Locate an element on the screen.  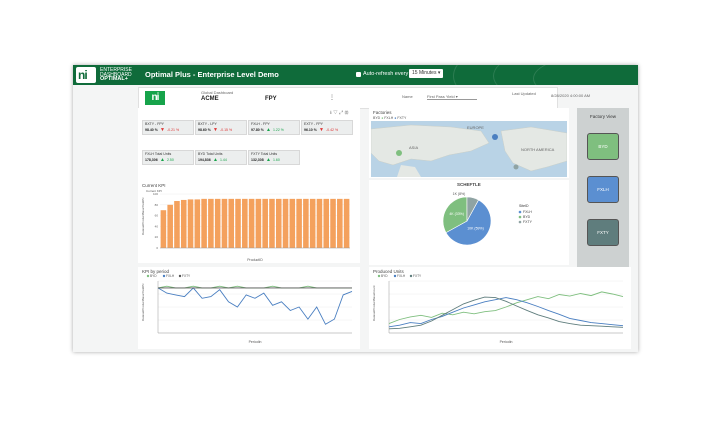
pie-slice-label: 10K (59%) is located at coordinates (475, 228).